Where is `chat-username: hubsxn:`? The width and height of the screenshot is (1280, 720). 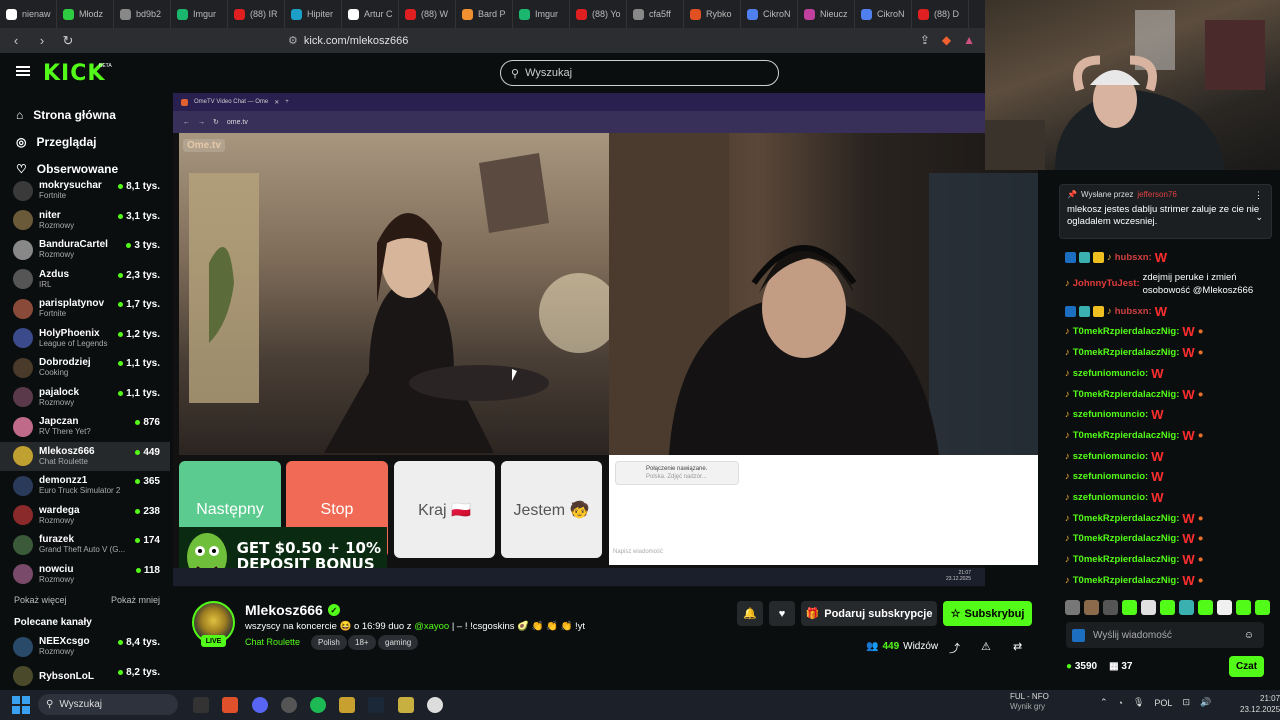 chat-username: hubsxn: is located at coordinates (1133, 311).